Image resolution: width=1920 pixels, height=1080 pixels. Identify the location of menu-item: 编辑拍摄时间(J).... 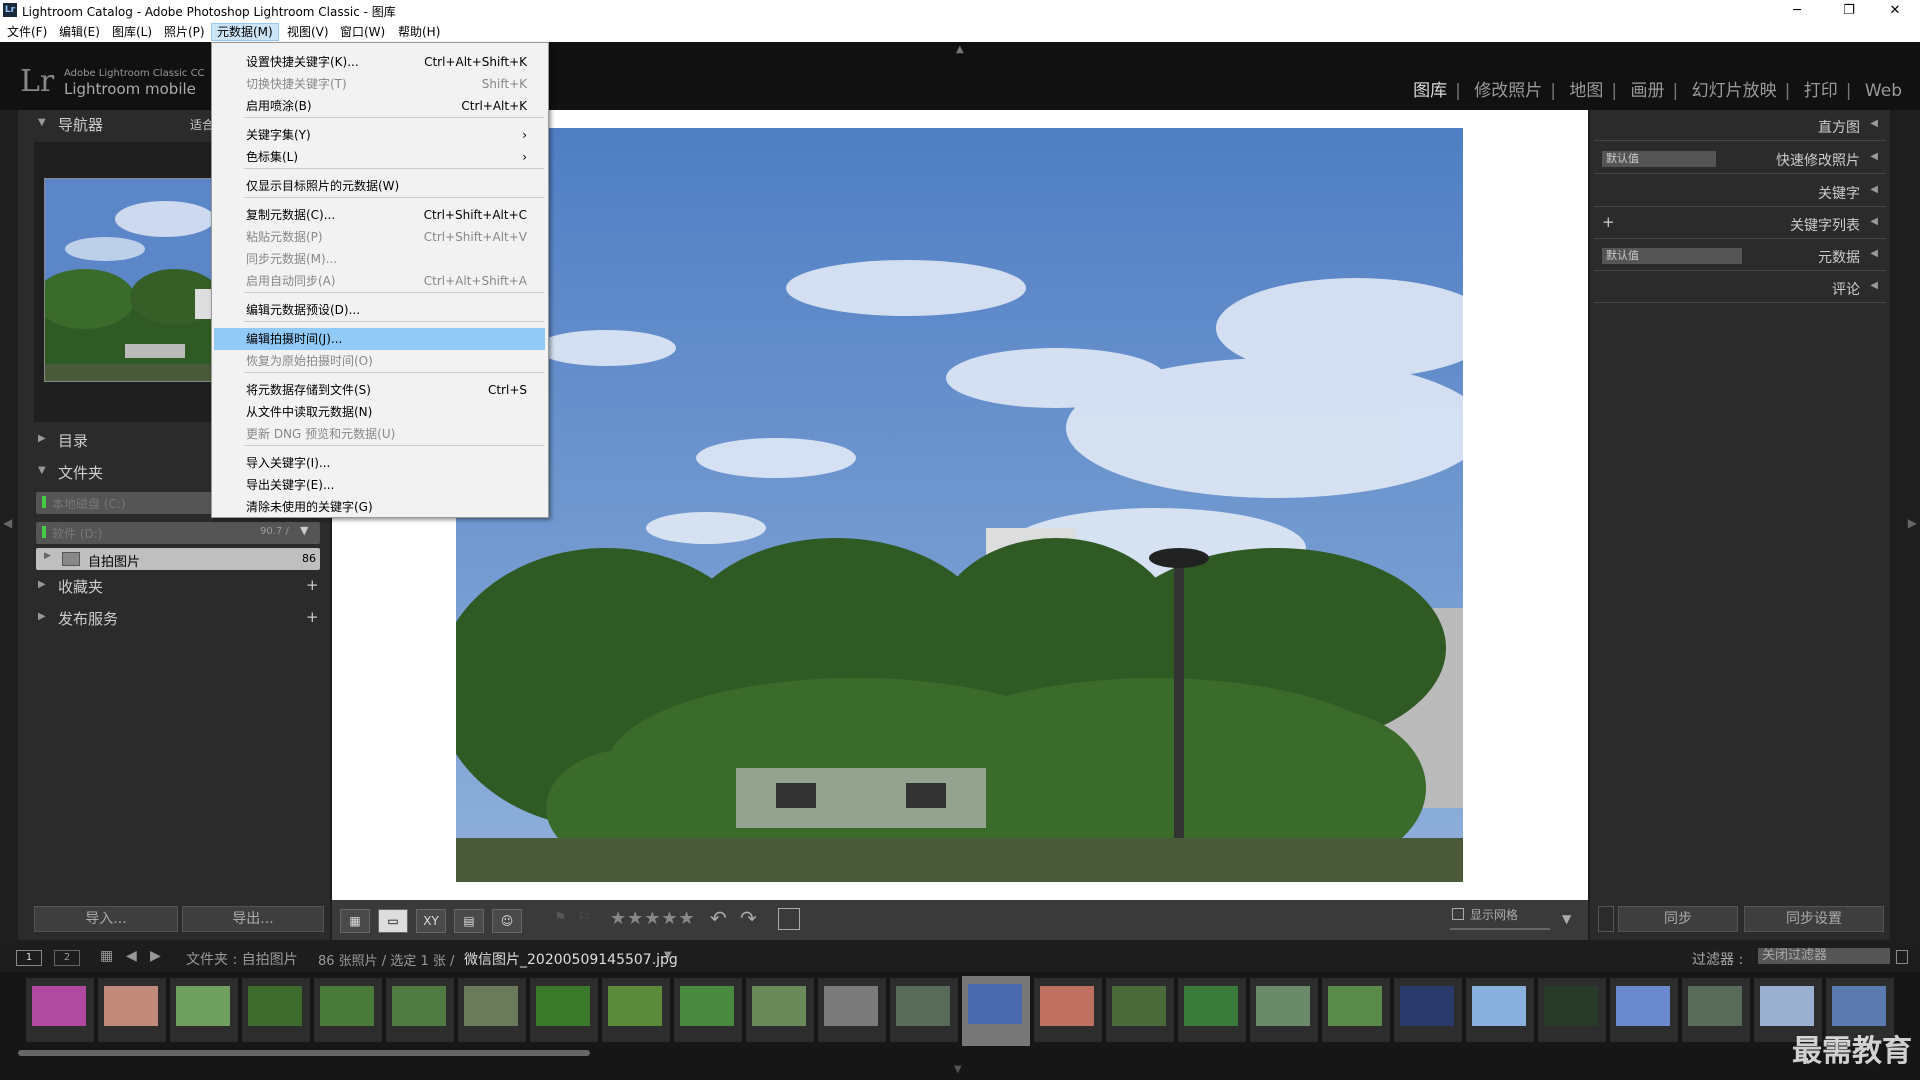
(379, 339).